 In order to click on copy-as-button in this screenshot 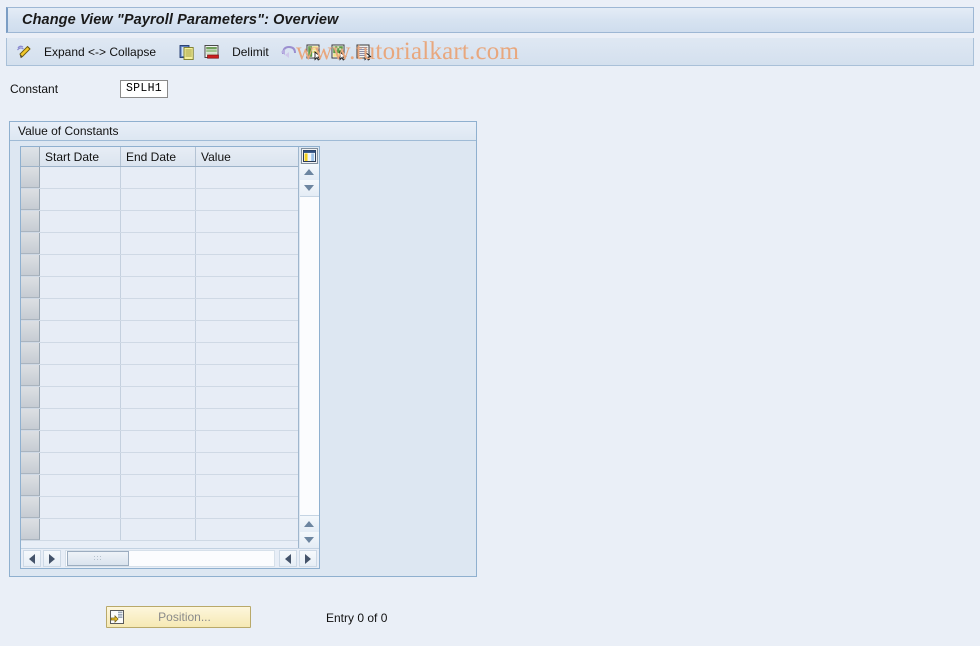, I will do `click(187, 52)`.